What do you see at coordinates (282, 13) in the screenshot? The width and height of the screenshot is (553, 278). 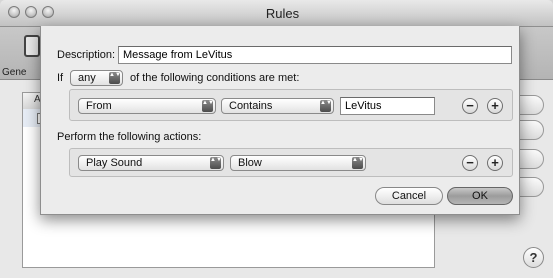 I see `window-title: Rules` at bounding box center [282, 13].